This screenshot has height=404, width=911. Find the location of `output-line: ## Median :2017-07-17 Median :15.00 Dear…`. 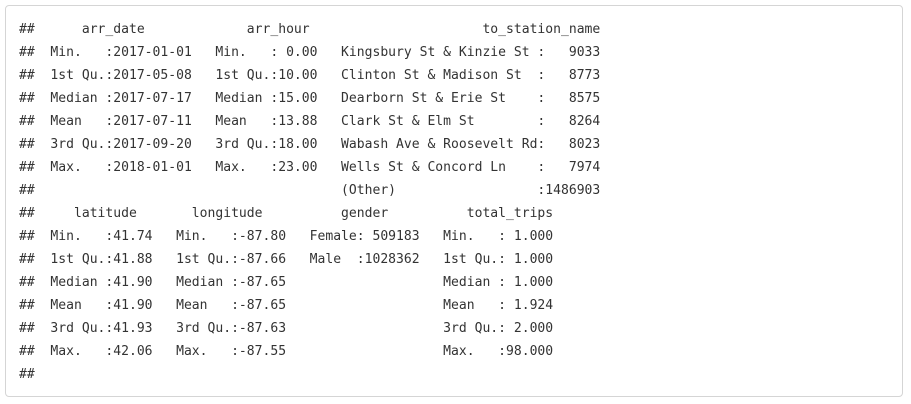

output-line: ## Median :2017-07-17 Median :15.00 Dear… is located at coordinates (317, 98).